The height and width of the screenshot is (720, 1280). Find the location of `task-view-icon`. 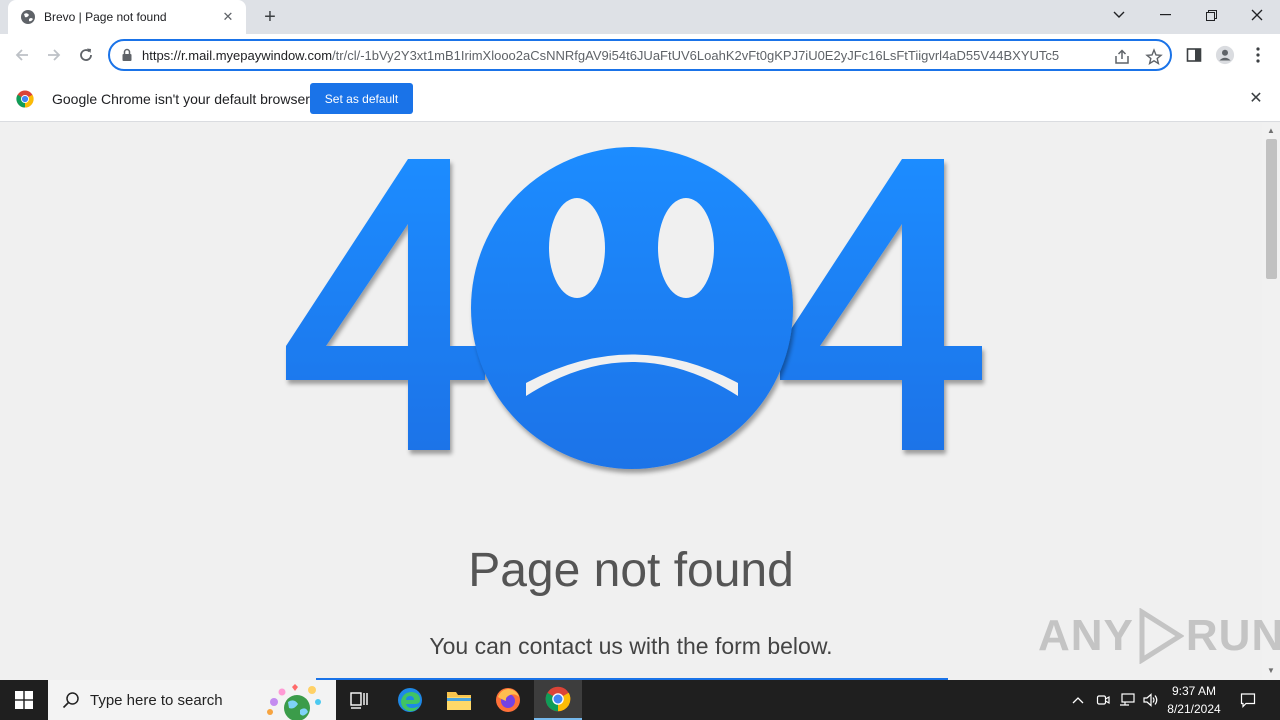

task-view-icon is located at coordinates (360, 700).